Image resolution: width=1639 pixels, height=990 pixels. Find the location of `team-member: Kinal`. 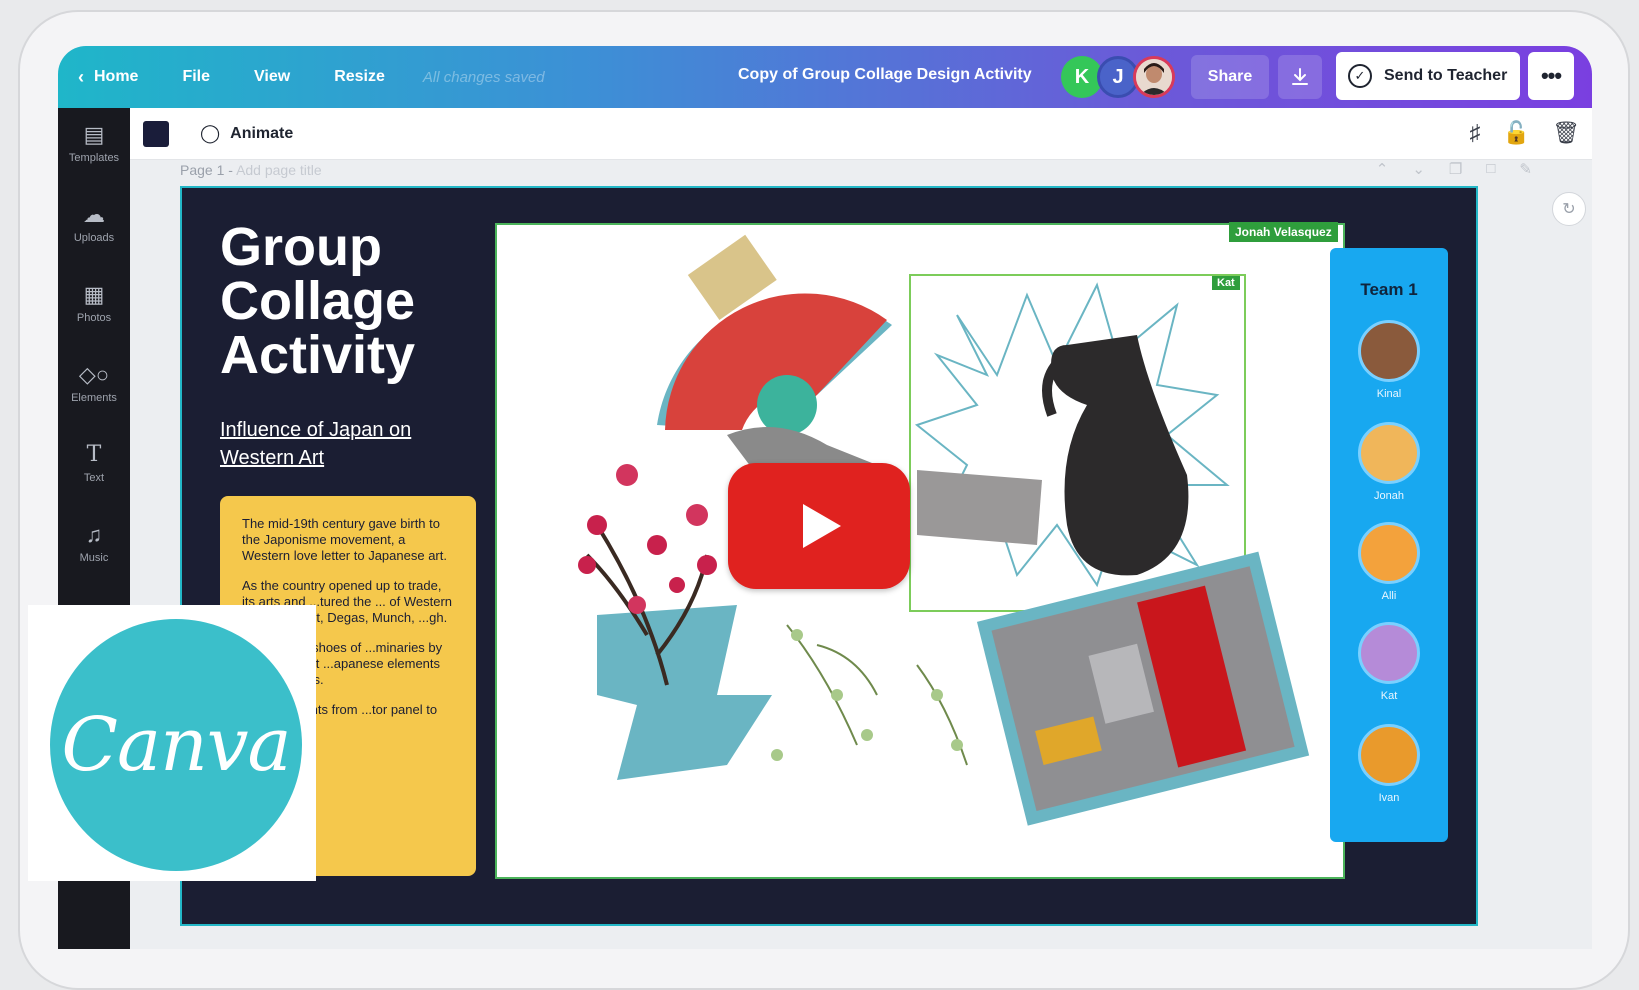

team-member: Kinal is located at coordinates (1389, 360).